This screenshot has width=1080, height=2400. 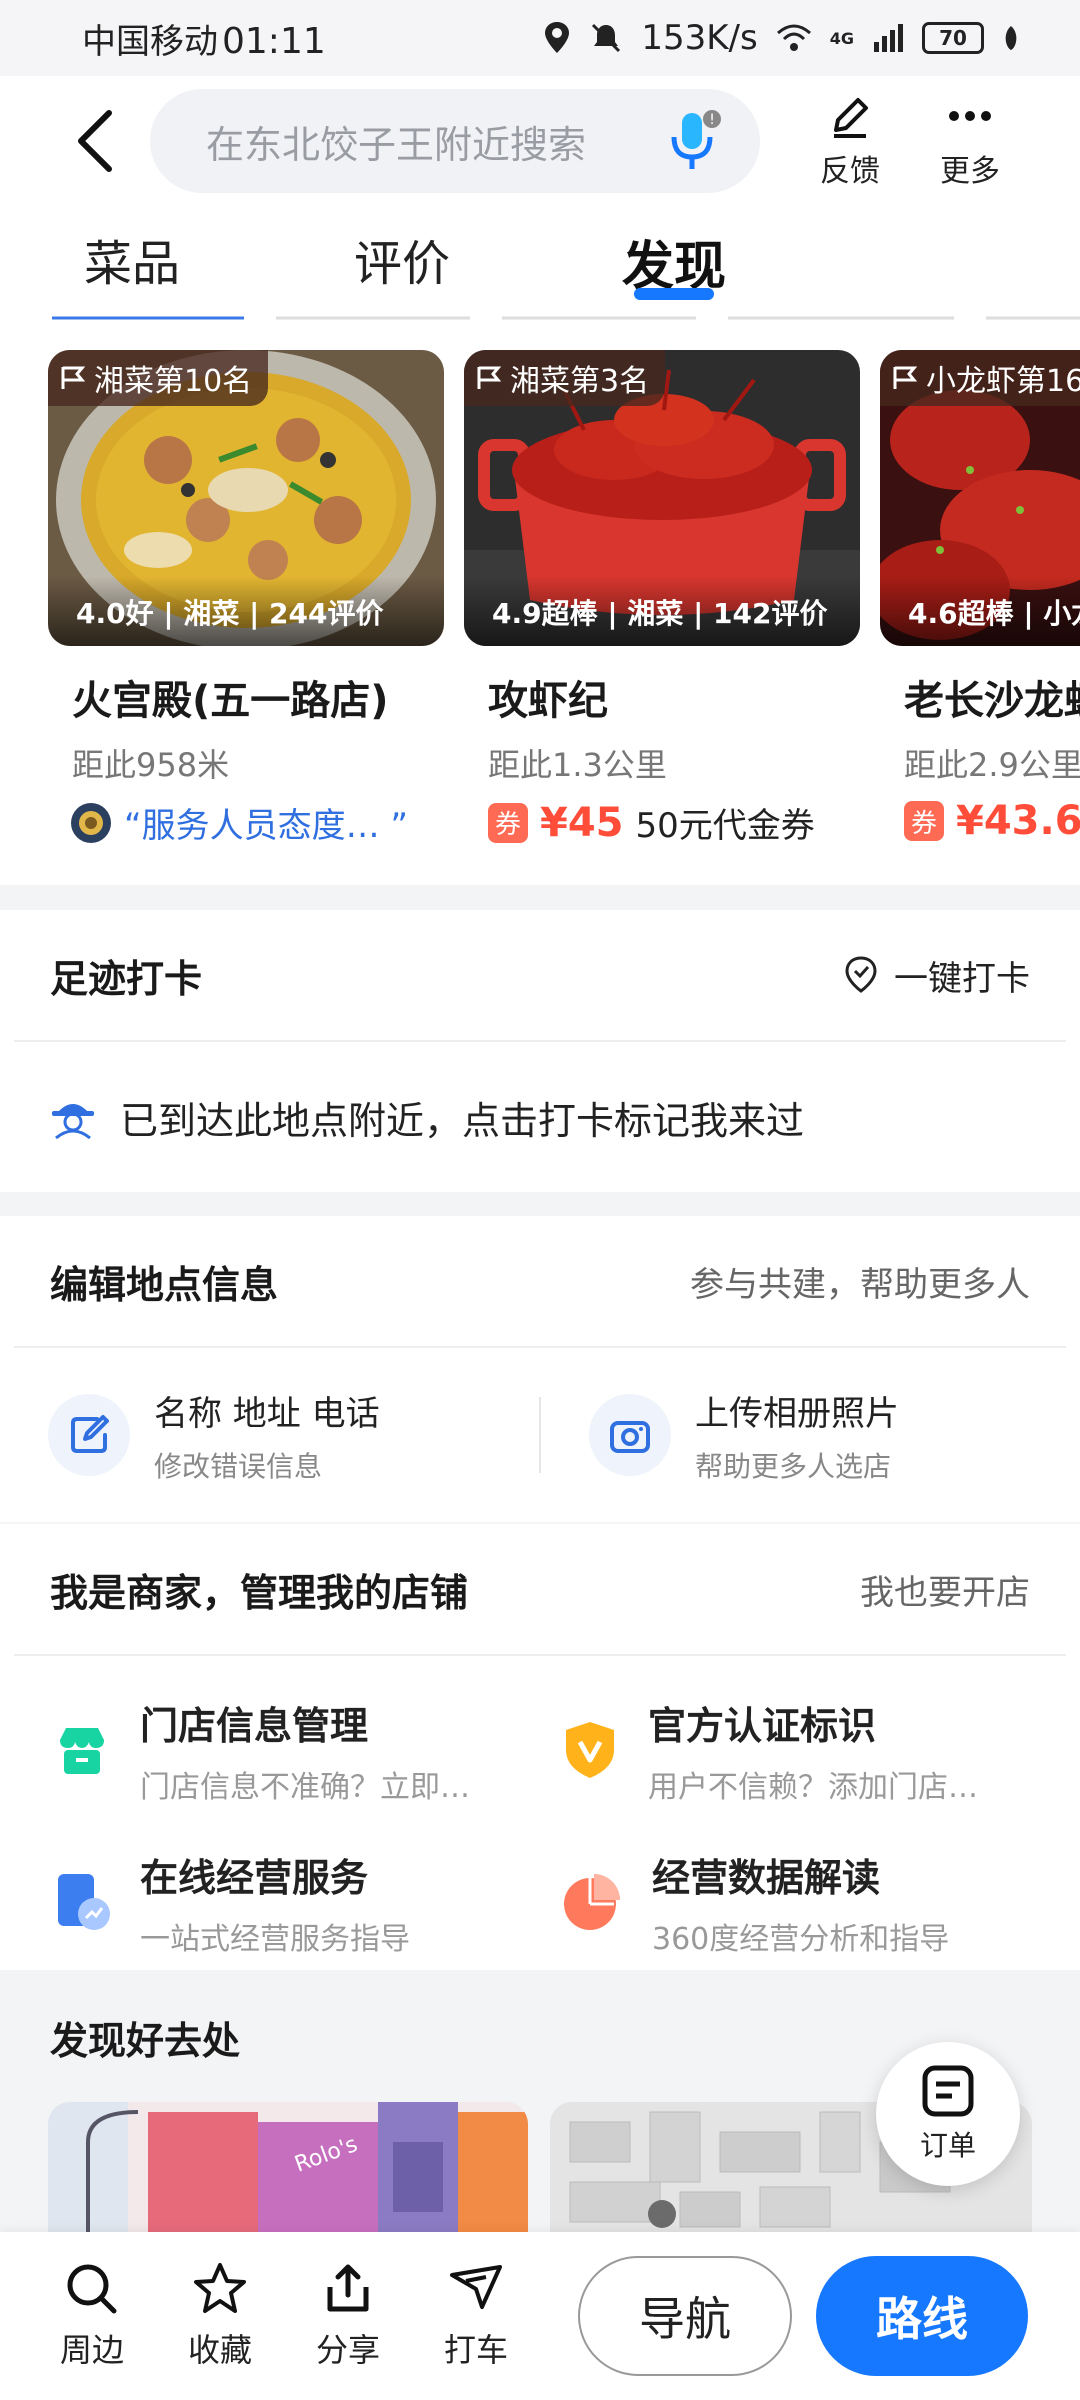 What do you see at coordinates (674, 258) in the screenshot?
I see `tab-discover: 发现` at bounding box center [674, 258].